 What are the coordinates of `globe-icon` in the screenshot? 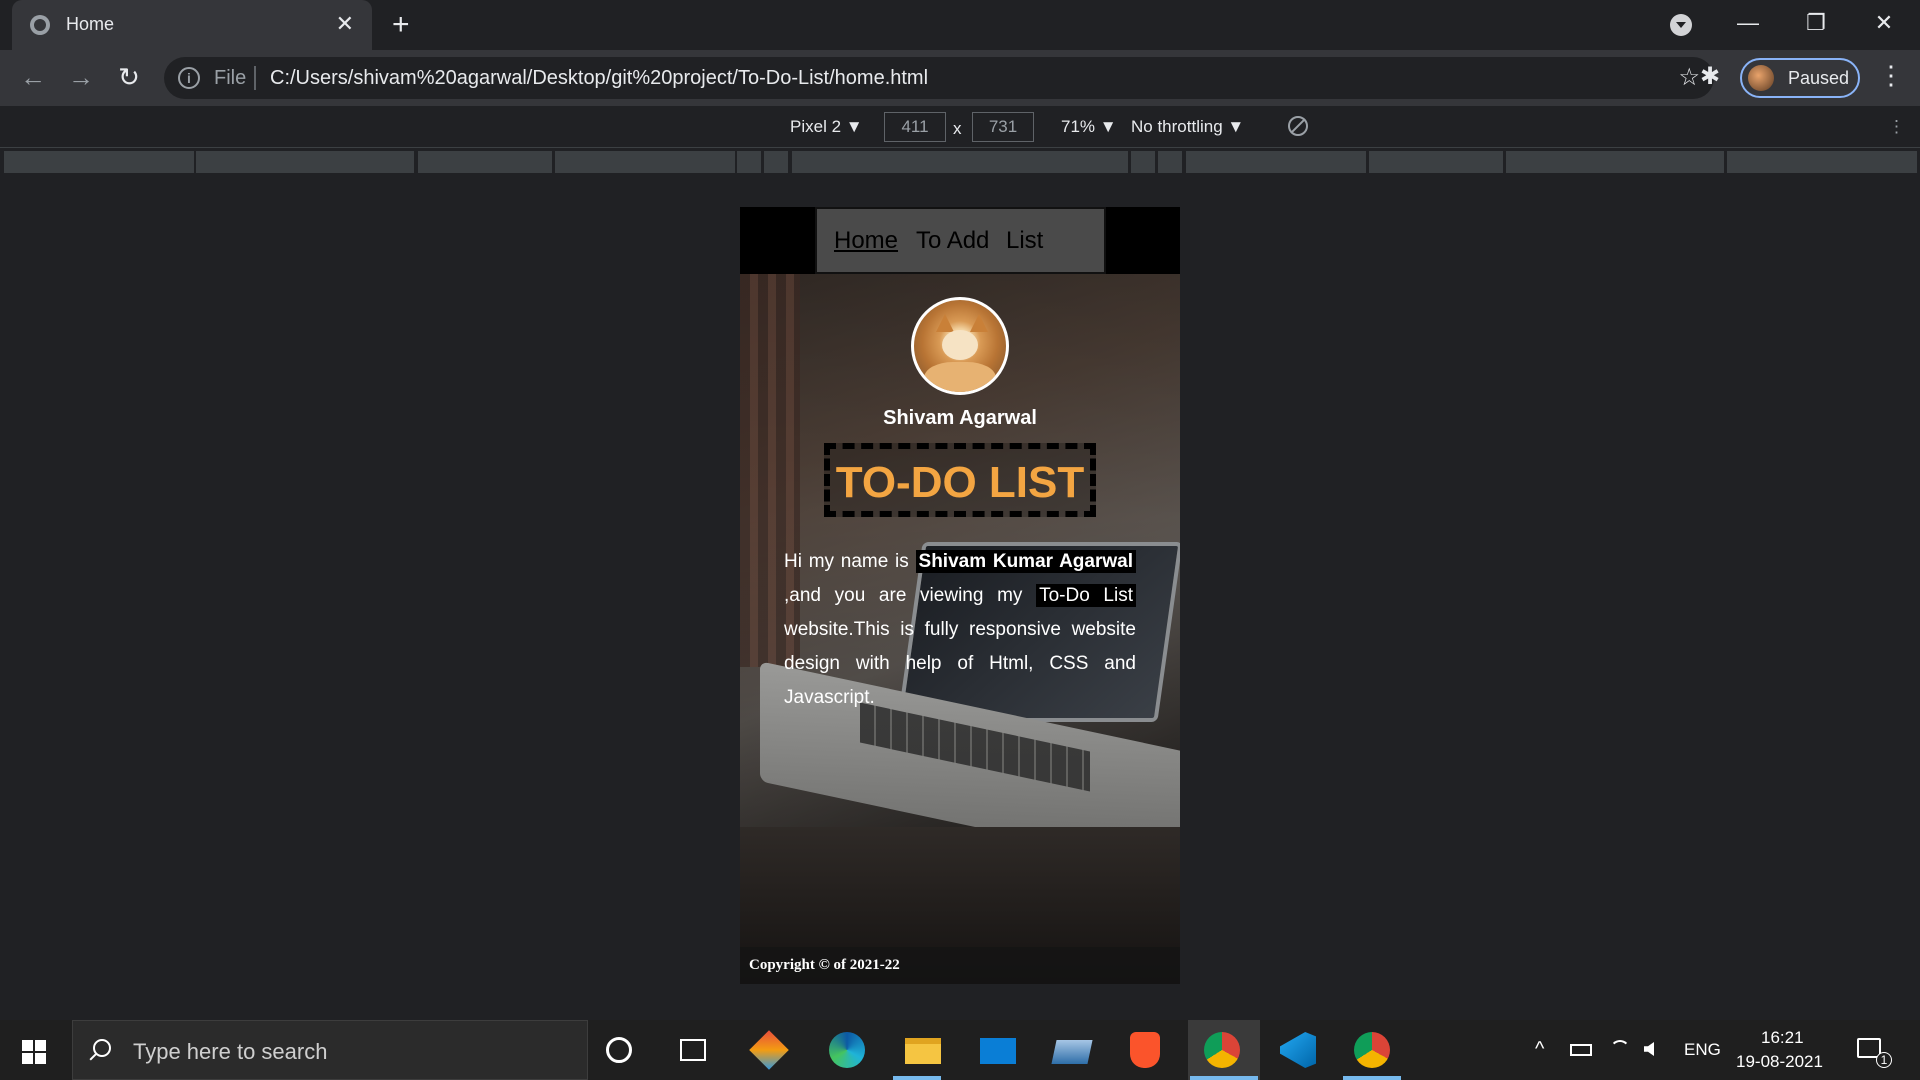 It's located at (40, 25).